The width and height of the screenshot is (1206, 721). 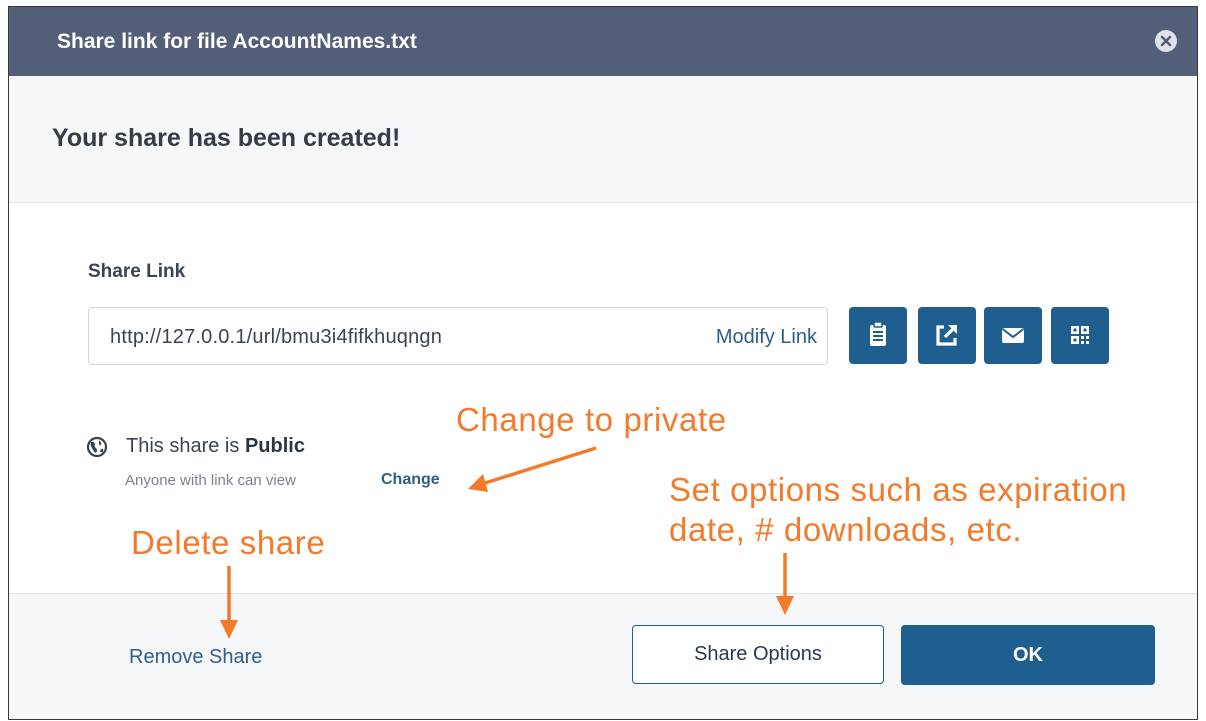 What do you see at coordinates (898, 489) in the screenshot?
I see `annotation-options-line1: Set options such as expiration` at bounding box center [898, 489].